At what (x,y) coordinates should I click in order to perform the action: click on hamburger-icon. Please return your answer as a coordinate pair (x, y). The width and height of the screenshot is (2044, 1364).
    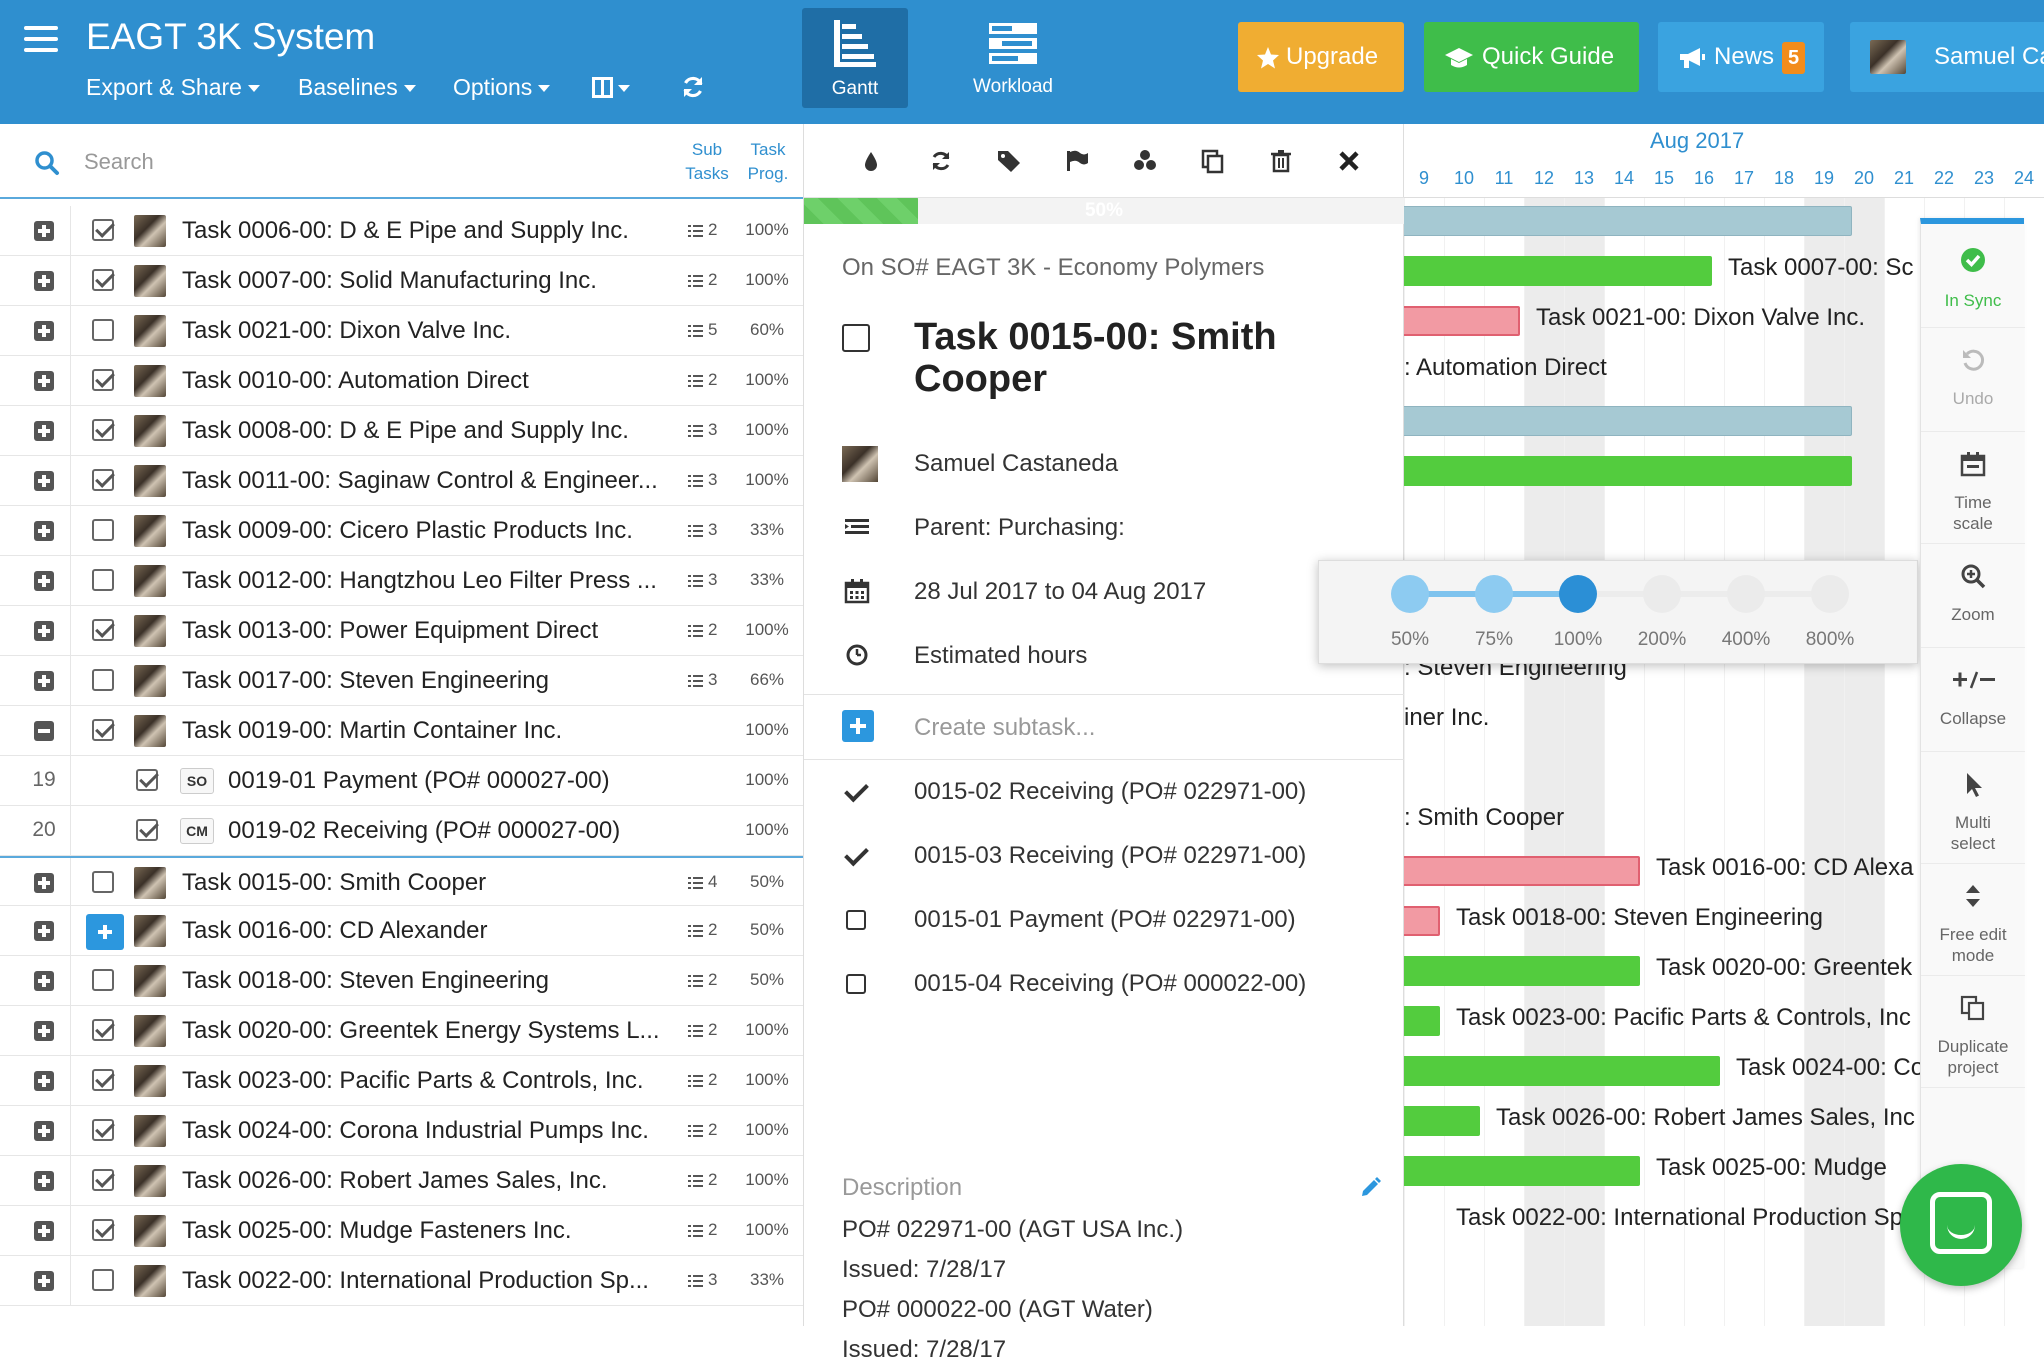
    Looking at the image, I should click on (41, 39).